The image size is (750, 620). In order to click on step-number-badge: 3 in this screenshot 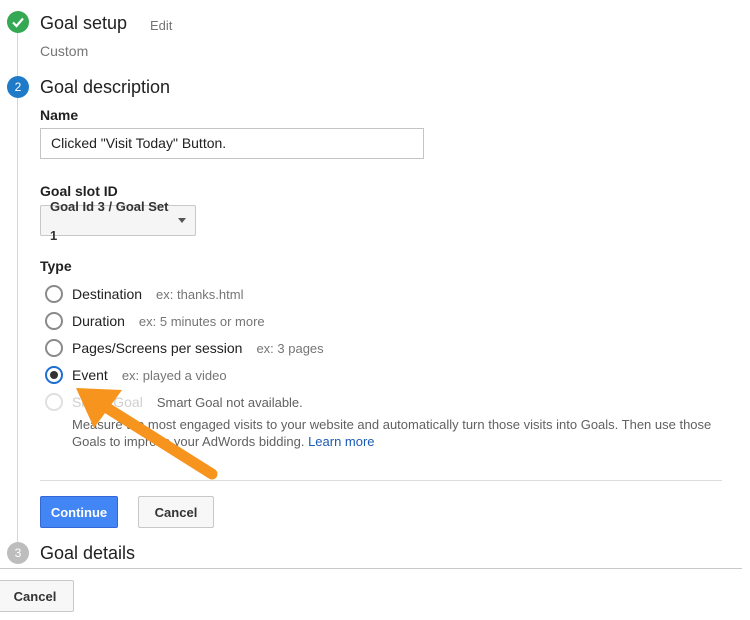, I will do `click(18, 553)`.